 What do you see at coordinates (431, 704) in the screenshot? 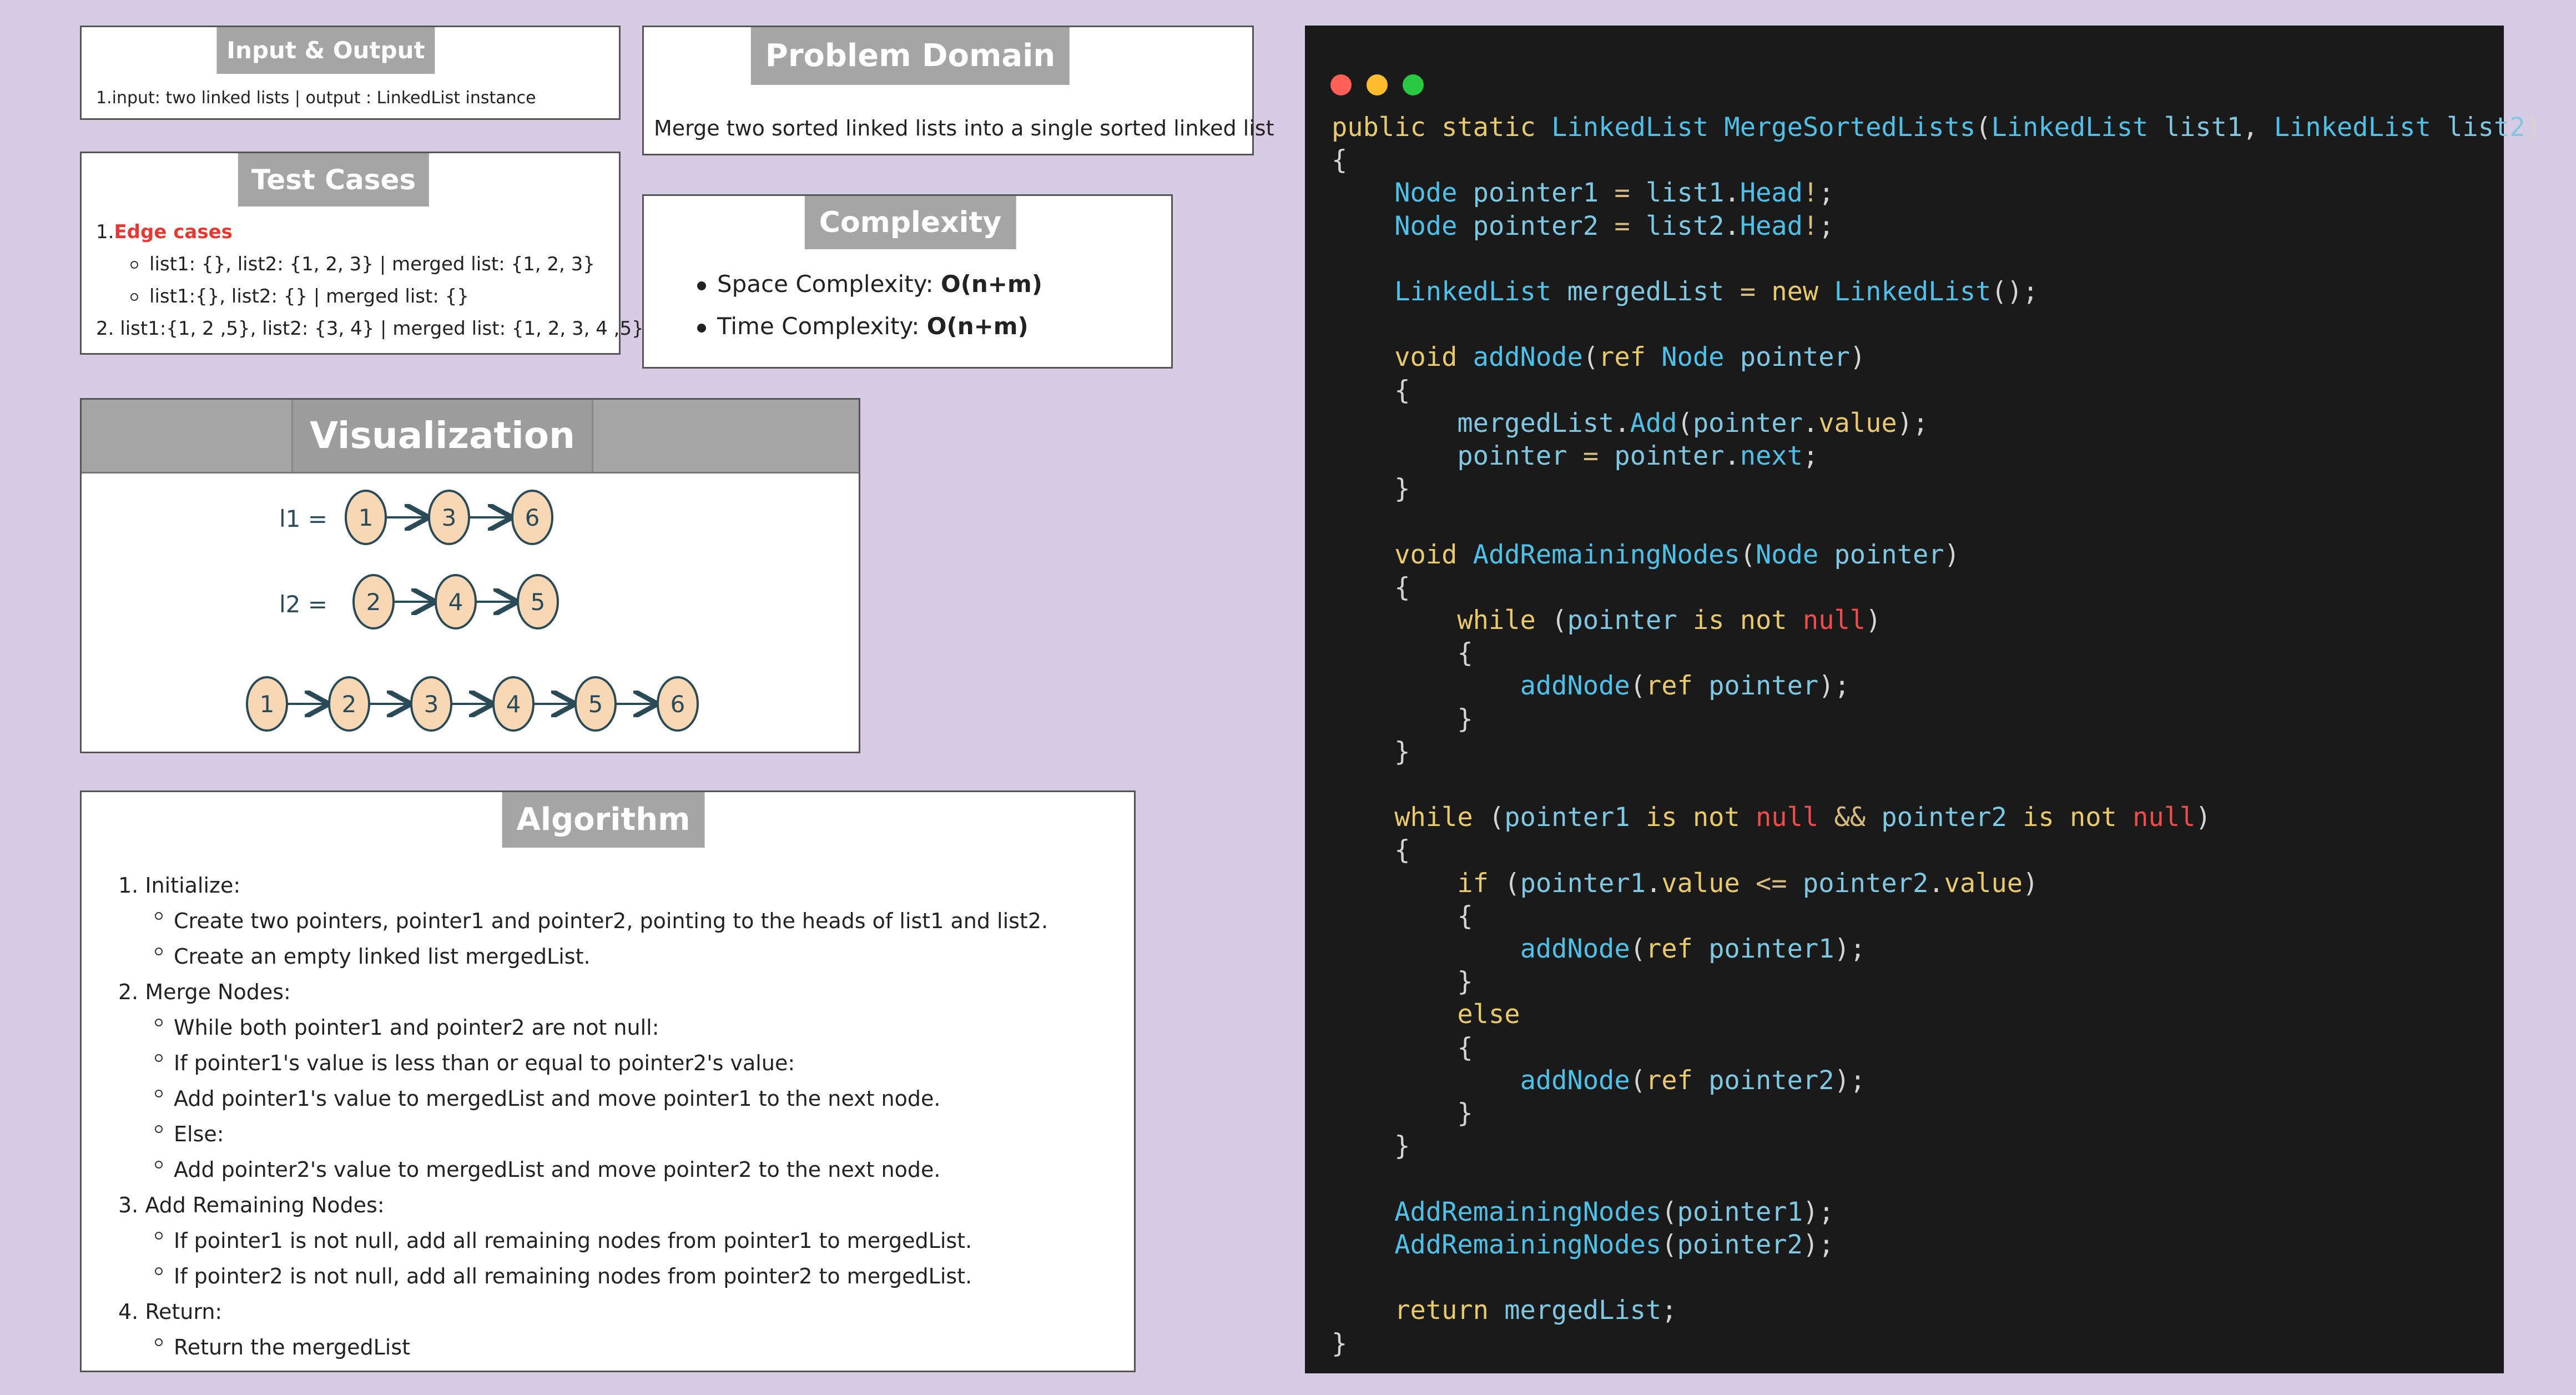
I see `merged-node-value: 3` at bounding box center [431, 704].